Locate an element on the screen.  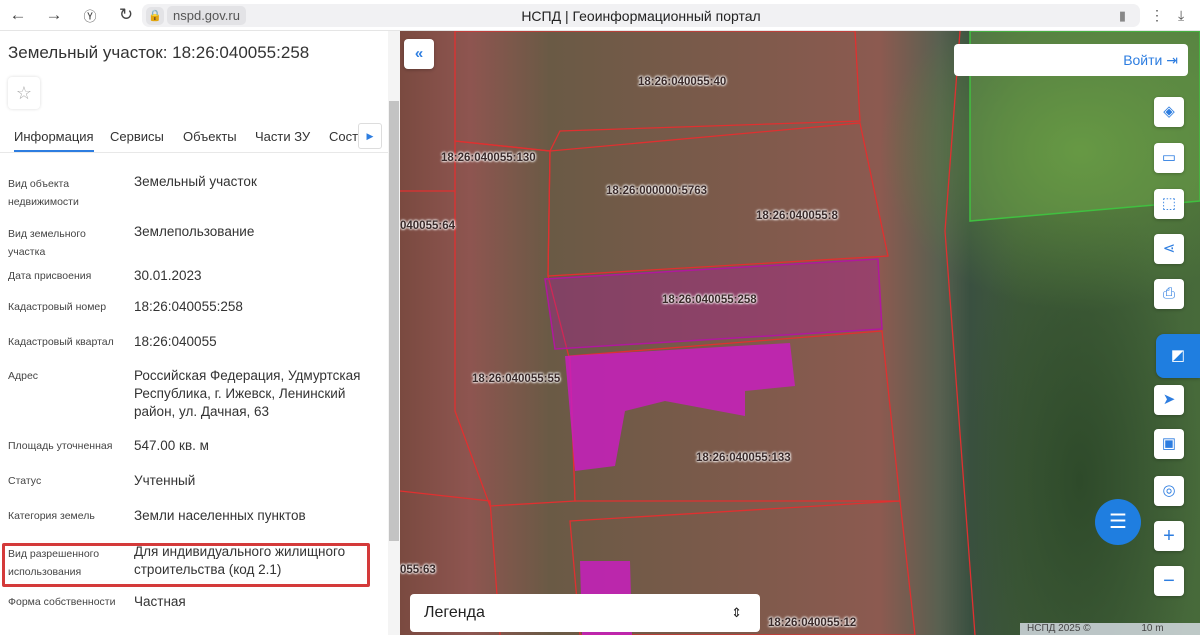
parcel-label: 18:26:040055:40 is located at coordinates (682, 82).